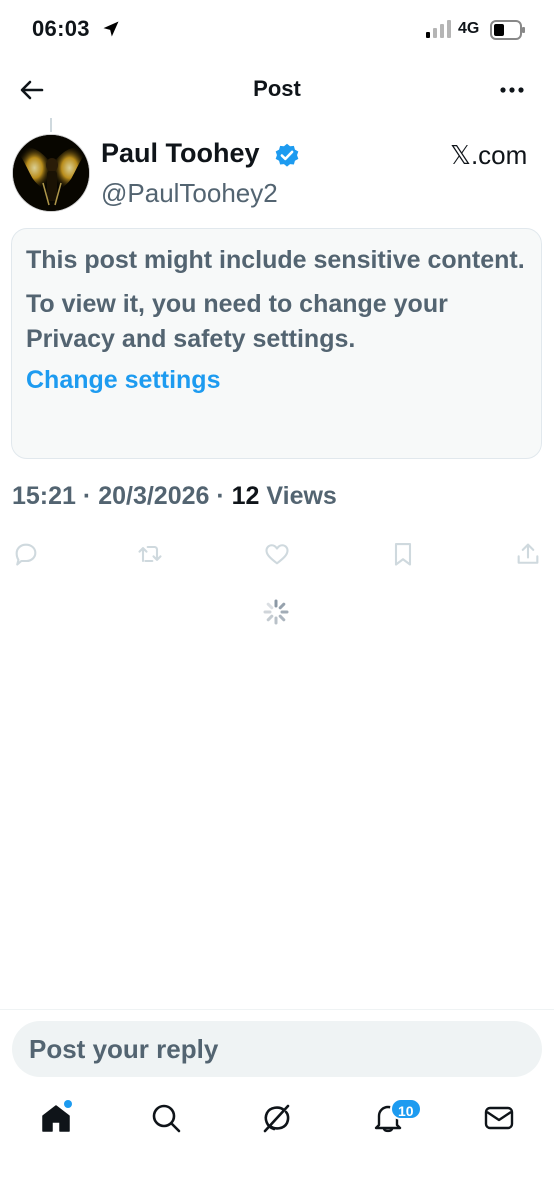 The height and width of the screenshot is (1199, 554). What do you see at coordinates (277, 1118) in the screenshot?
I see `grok-icon` at bounding box center [277, 1118].